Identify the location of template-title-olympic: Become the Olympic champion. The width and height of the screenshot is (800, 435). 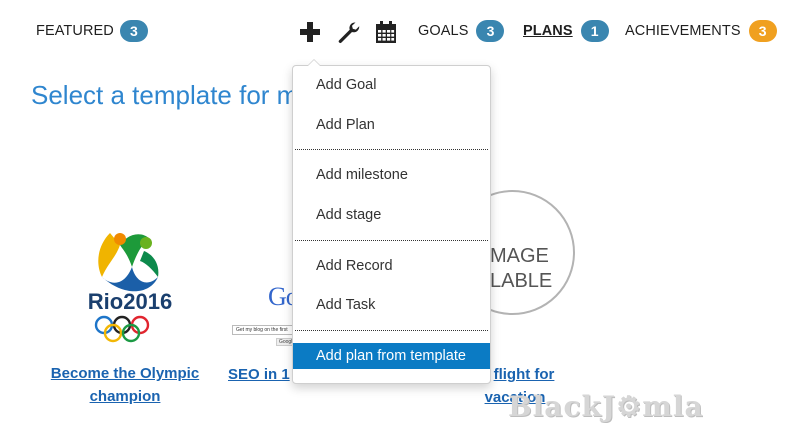
(125, 385).